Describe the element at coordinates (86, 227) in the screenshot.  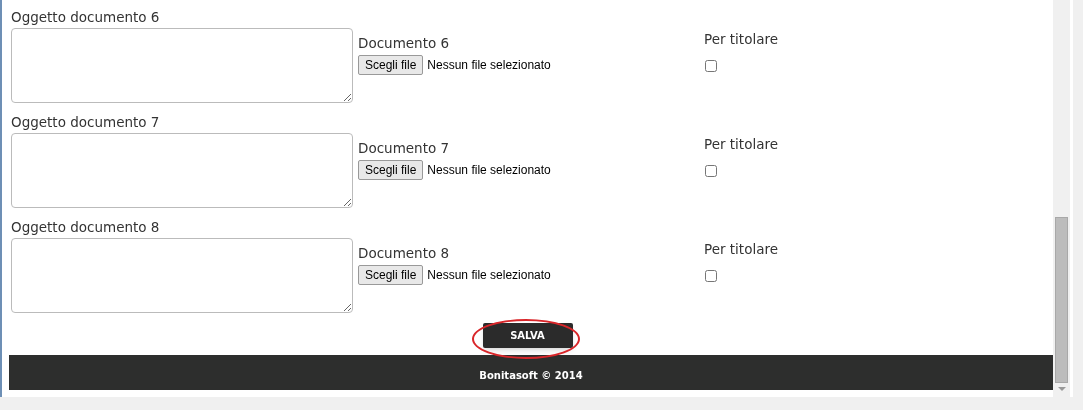
I see `field-label: Oggetto documento 8` at that location.